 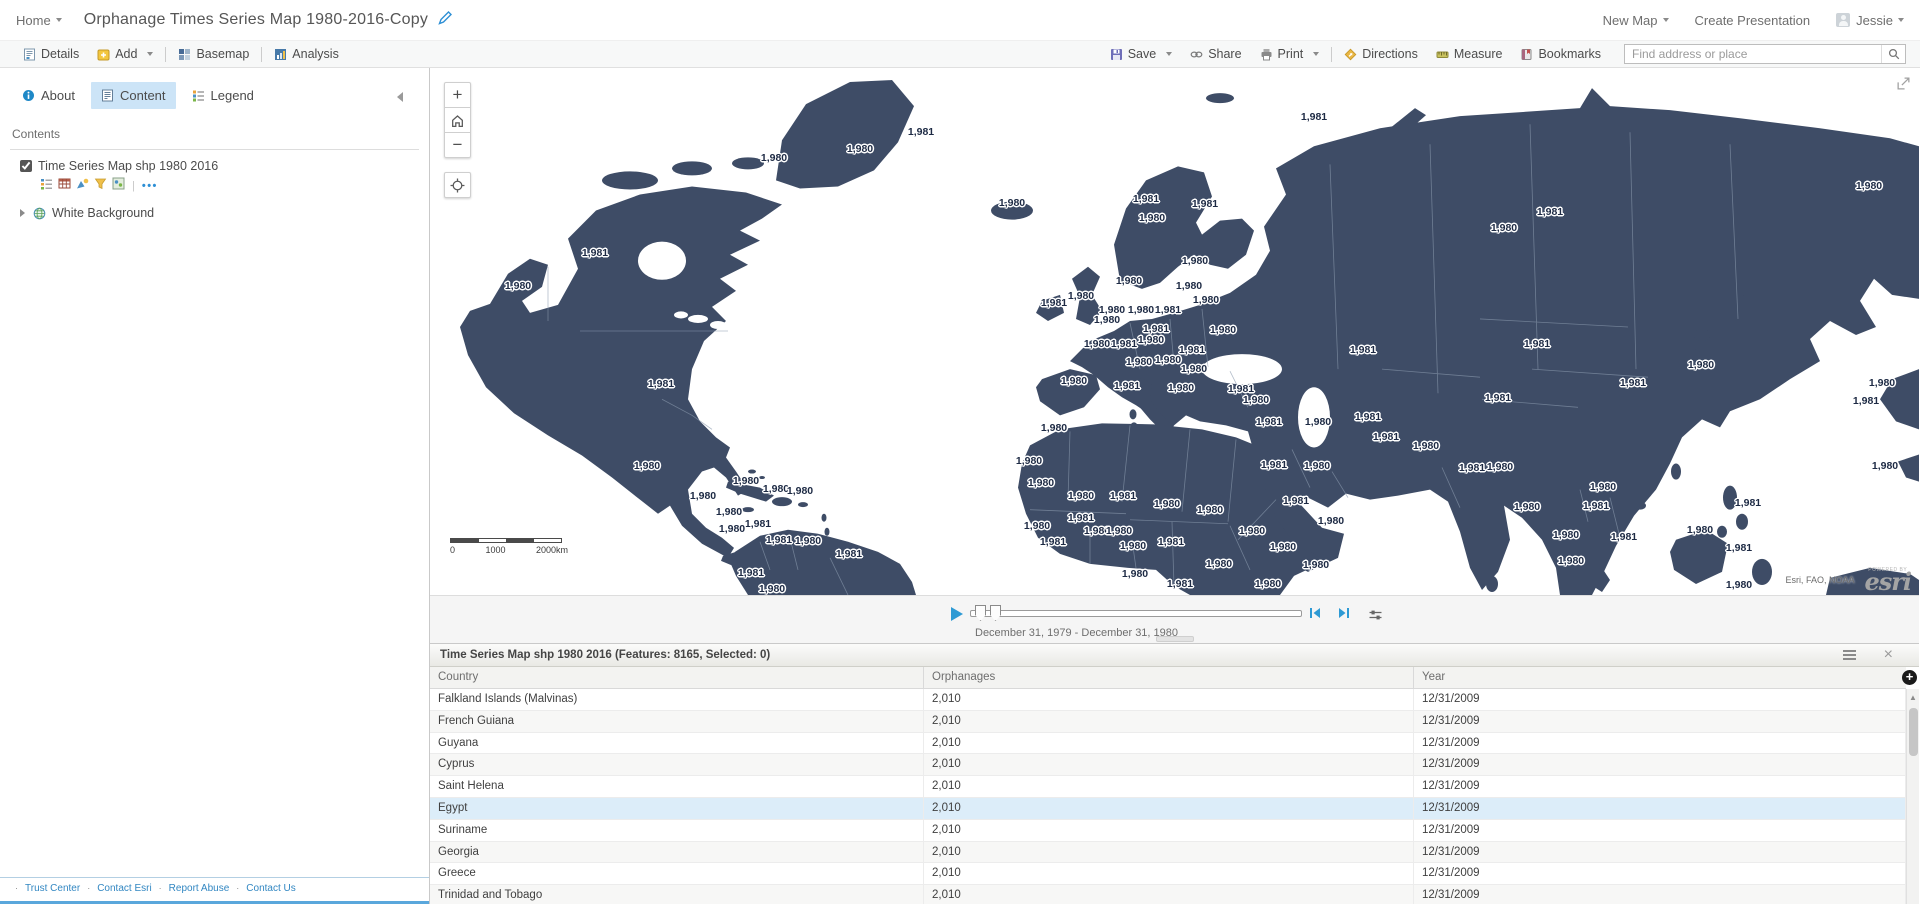 I want to click on basemap-label: Basemap, so click(x=223, y=54).